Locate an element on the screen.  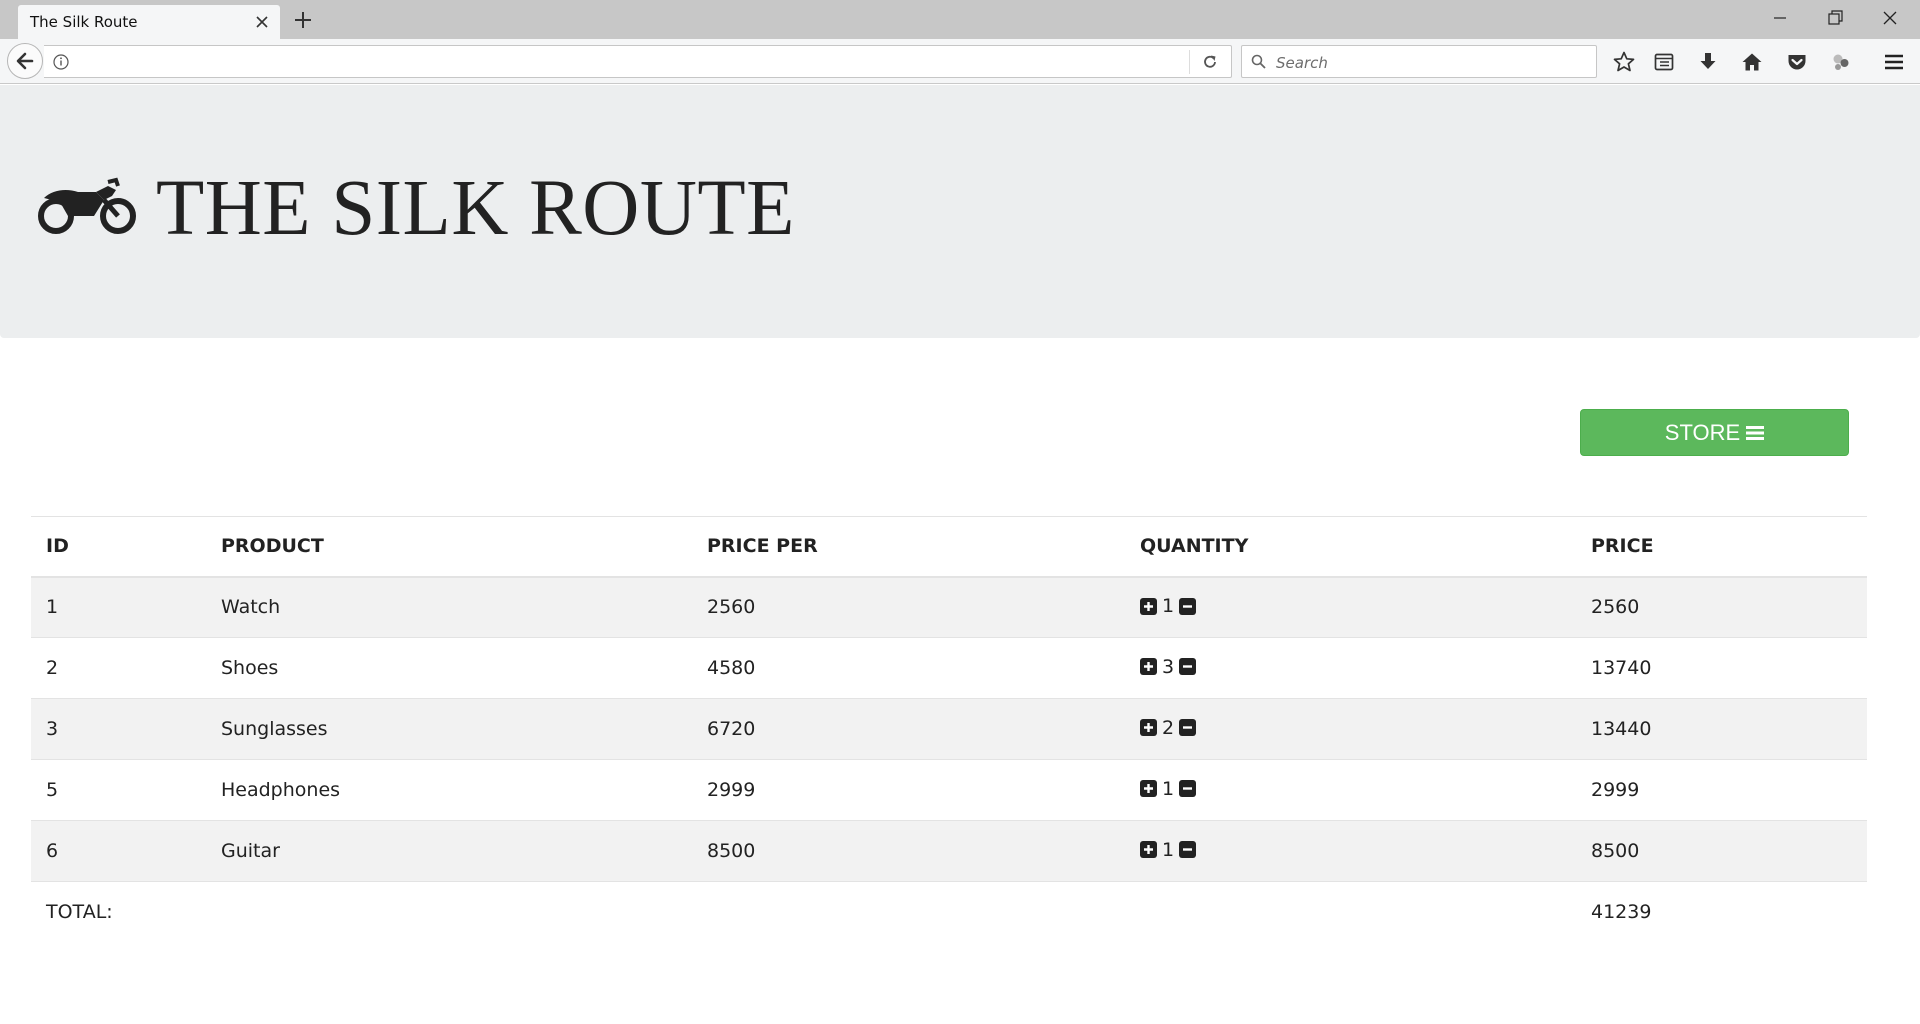
cell-price-per: 6720 is located at coordinates (908, 729).